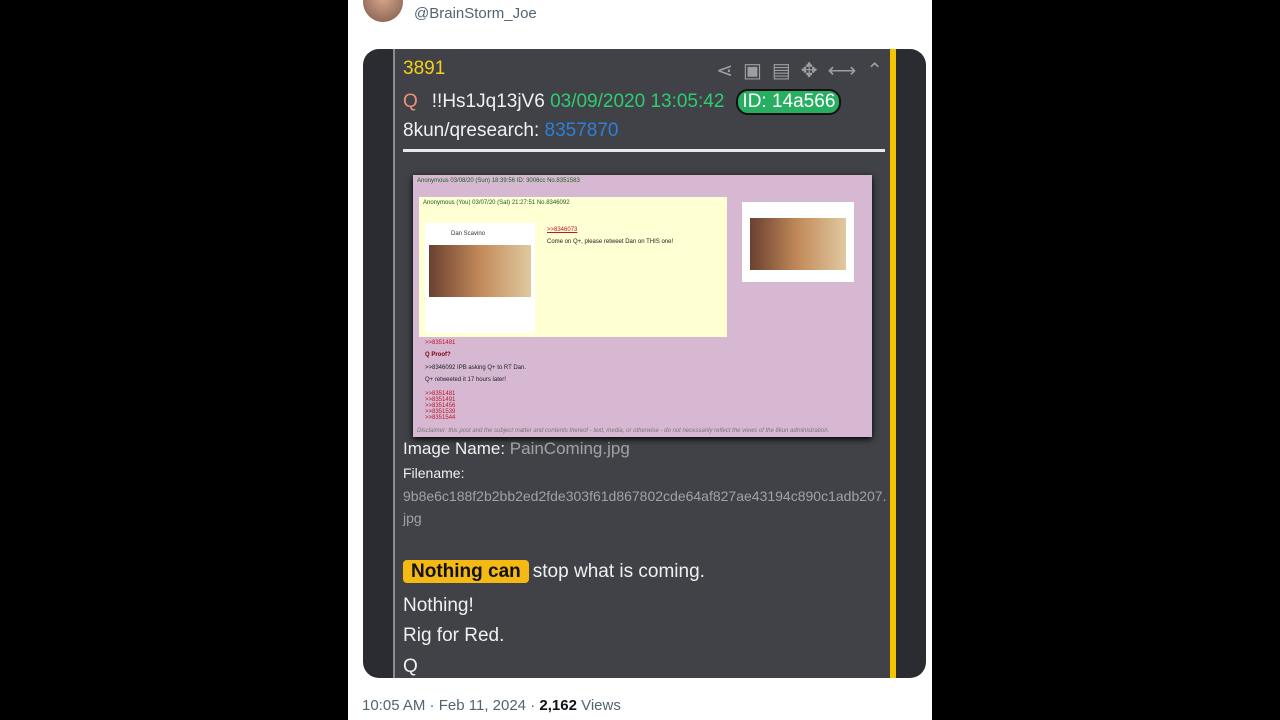  Describe the element at coordinates (424, 68) in the screenshot. I see `post-number: 3891` at that location.